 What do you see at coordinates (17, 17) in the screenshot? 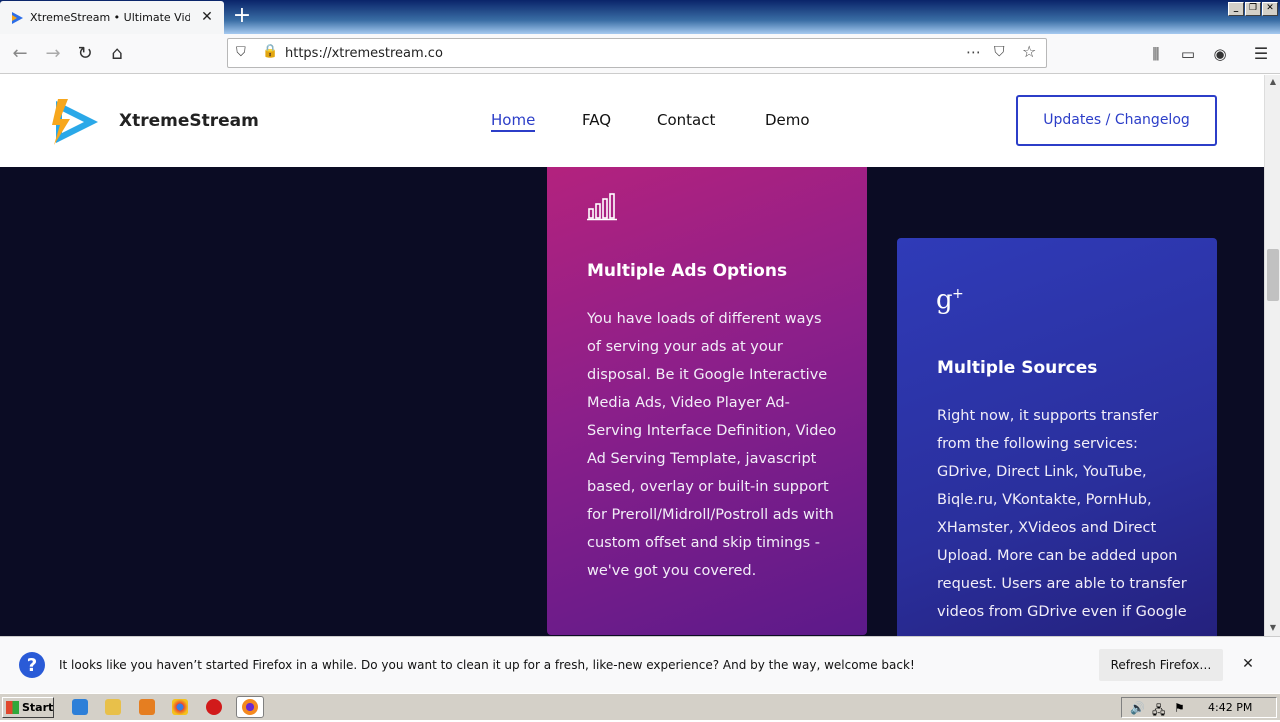
I see `site-favicon-icon` at bounding box center [17, 17].